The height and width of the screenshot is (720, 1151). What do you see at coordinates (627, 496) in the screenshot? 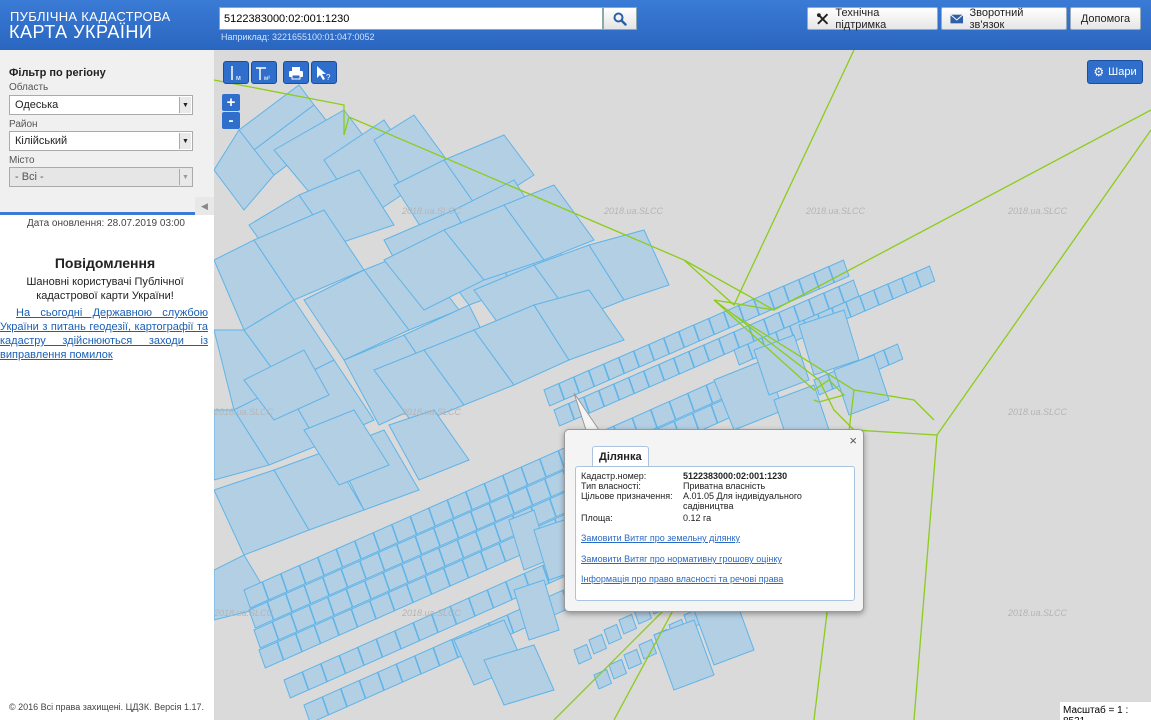
I see `field-key: Цільове призначення:` at bounding box center [627, 496].